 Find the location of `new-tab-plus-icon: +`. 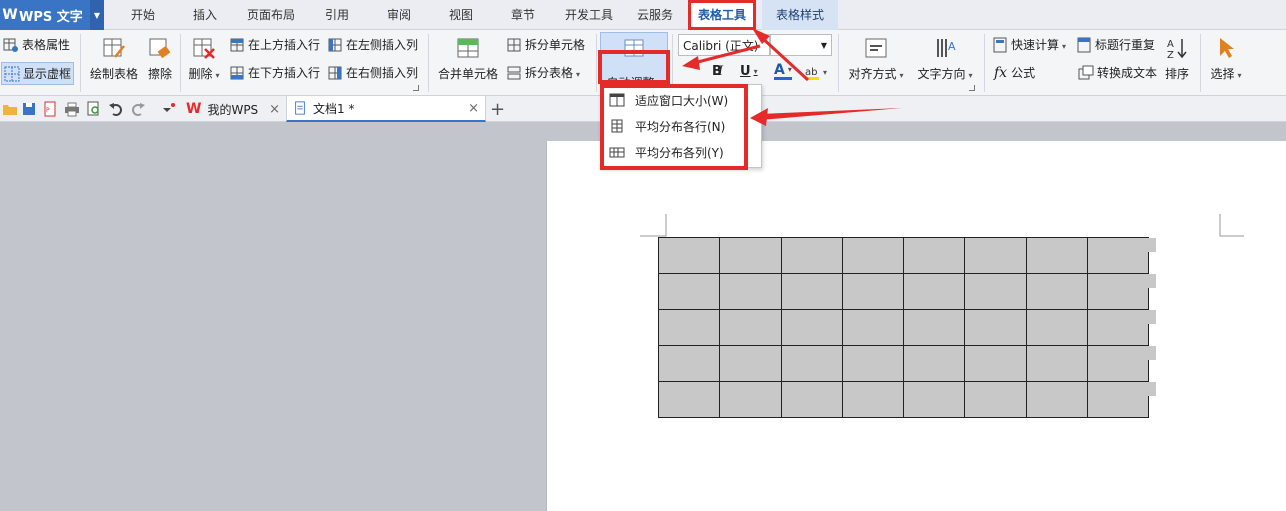

new-tab-plus-icon: + is located at coordinates (499, 109).